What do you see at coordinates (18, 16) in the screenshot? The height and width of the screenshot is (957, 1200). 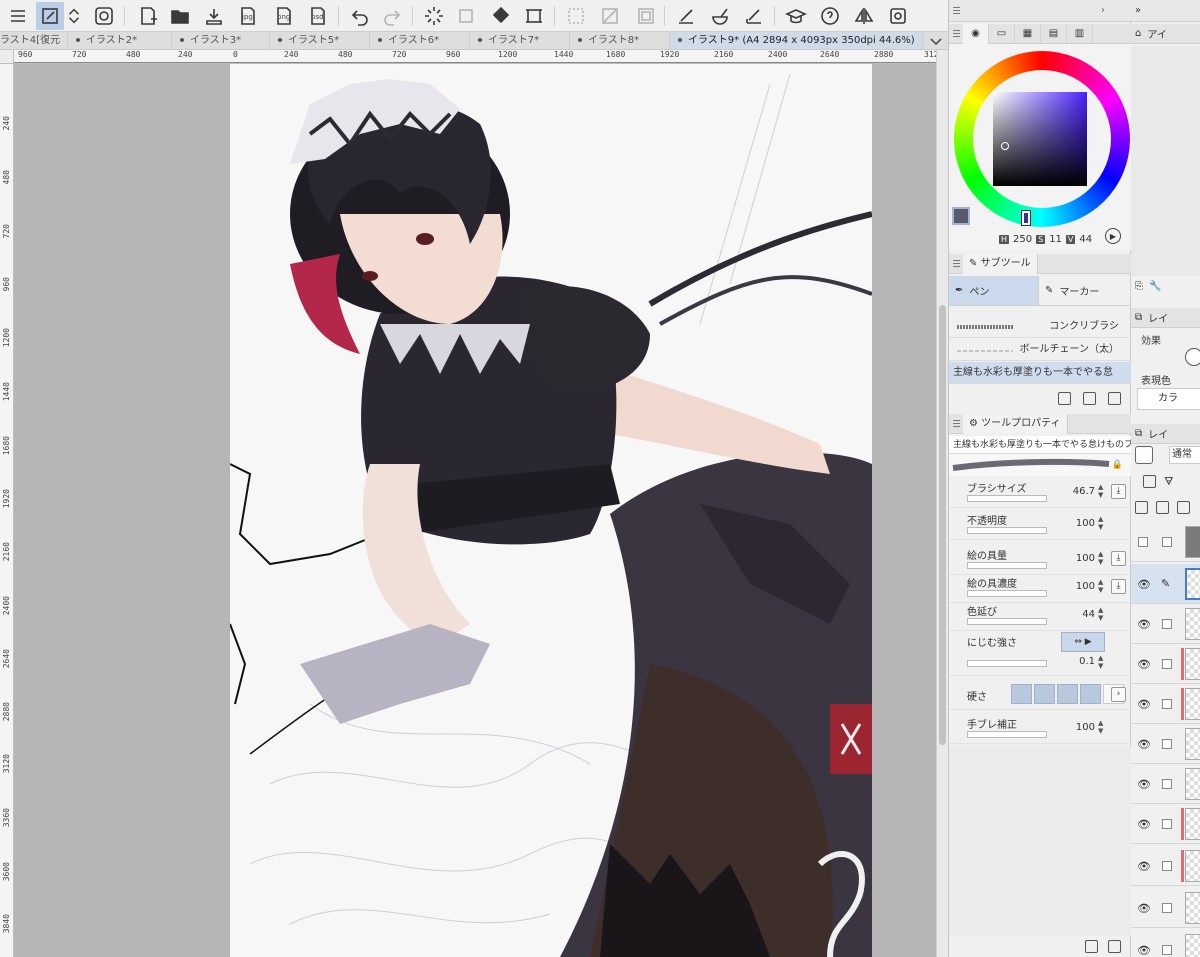 I see `menu-icon` at bounding box center [18, 16].